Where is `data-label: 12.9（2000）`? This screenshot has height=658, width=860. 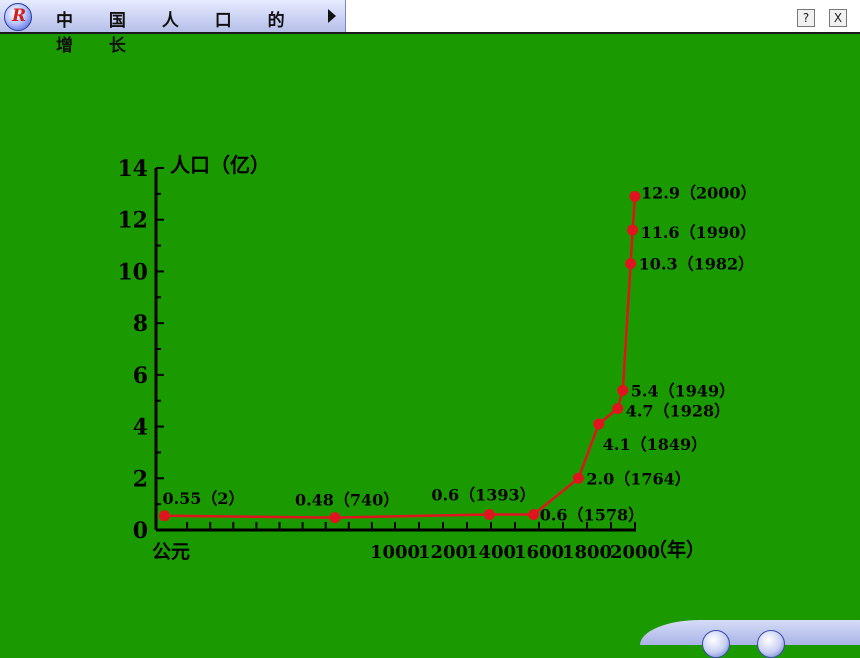
data-label: 12.9（2000） is located at coordinates (699, 192).